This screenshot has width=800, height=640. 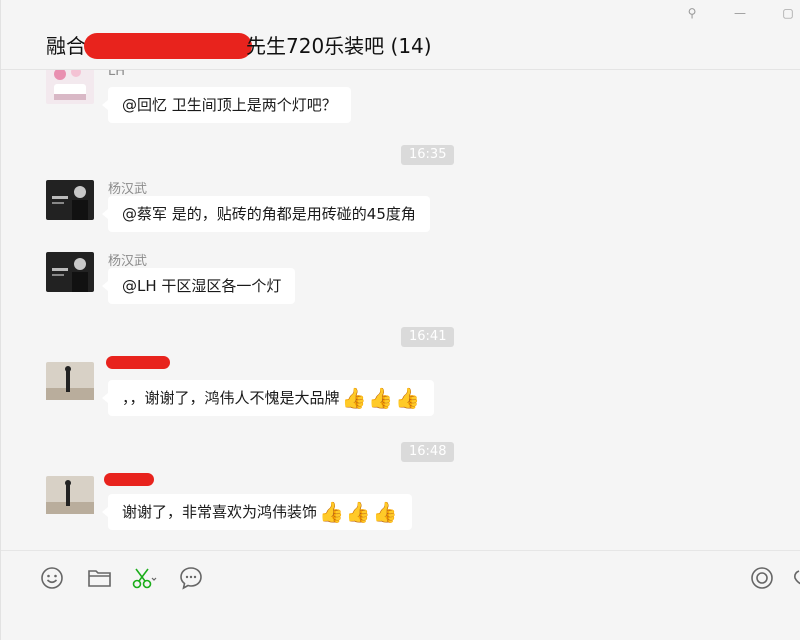 What do you see at coordinates (192, 578) in the screenshot?
I see `chat-history-icon` at bounding box center [192, 578].